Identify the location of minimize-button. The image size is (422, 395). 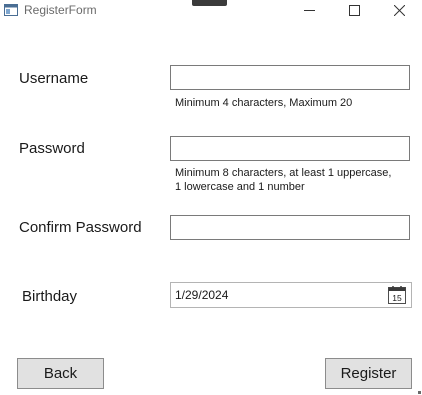
(309, 10).